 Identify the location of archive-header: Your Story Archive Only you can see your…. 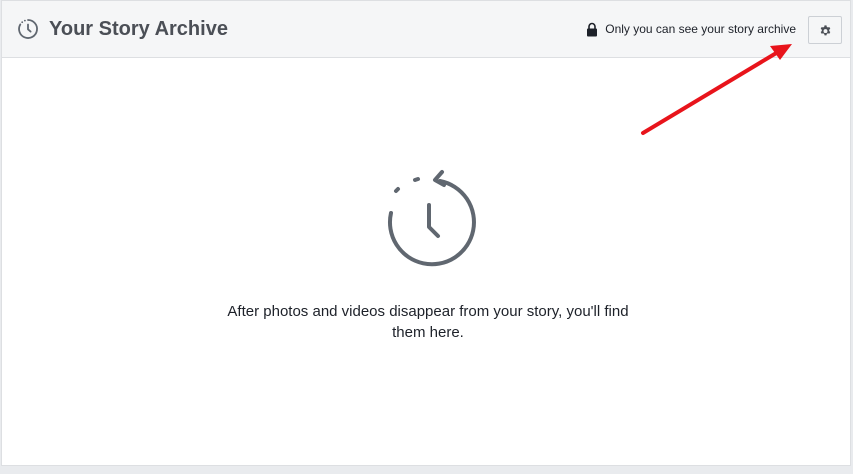
(426, 29).